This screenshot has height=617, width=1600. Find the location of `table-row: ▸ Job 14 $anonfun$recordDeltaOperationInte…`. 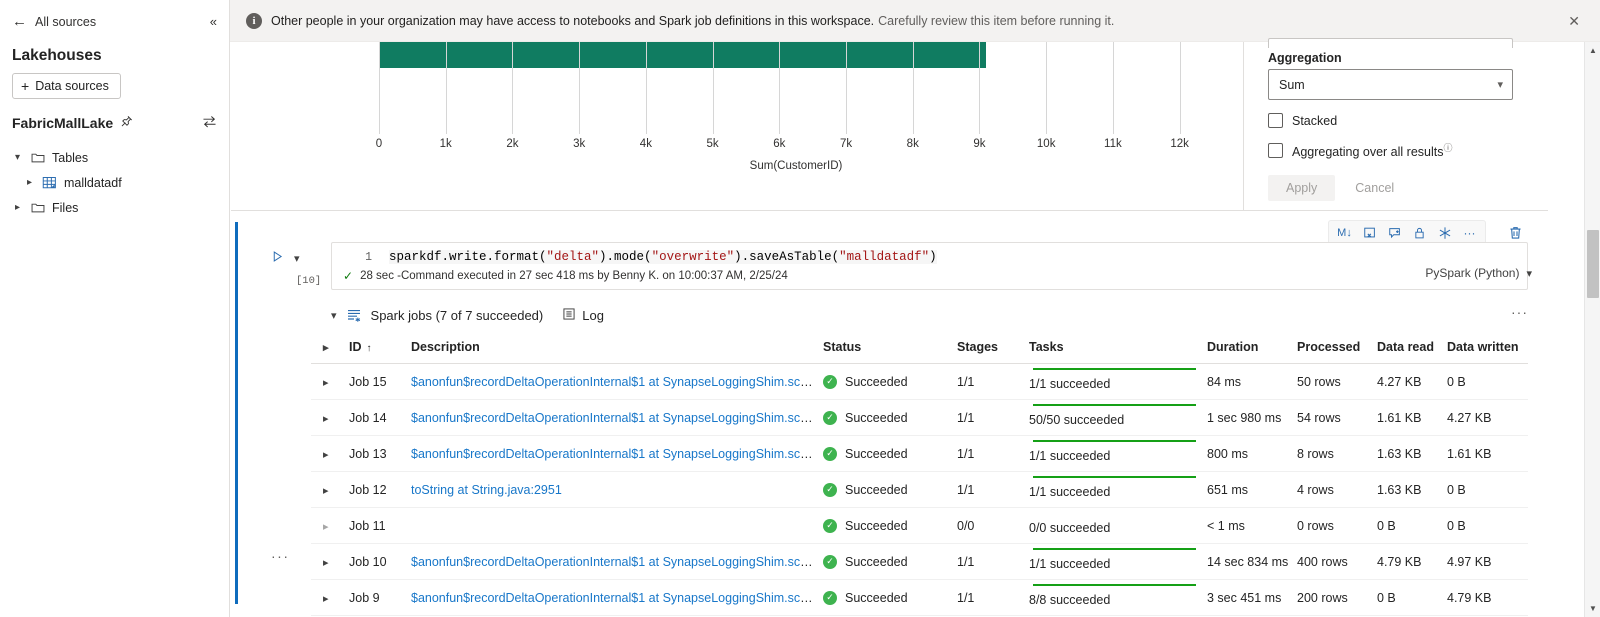

table-row: ▸ Job 14 $anonfun$recordDeltaOperationInte… is located at coordinates (919, 417).